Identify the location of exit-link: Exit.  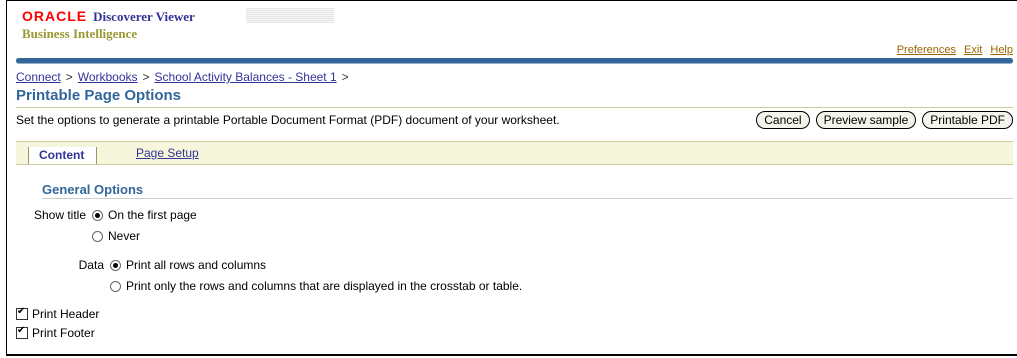
(973, 50).